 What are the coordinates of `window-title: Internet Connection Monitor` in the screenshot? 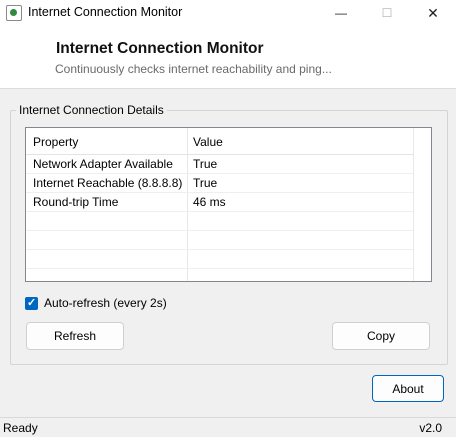 It's located at (105, 12).